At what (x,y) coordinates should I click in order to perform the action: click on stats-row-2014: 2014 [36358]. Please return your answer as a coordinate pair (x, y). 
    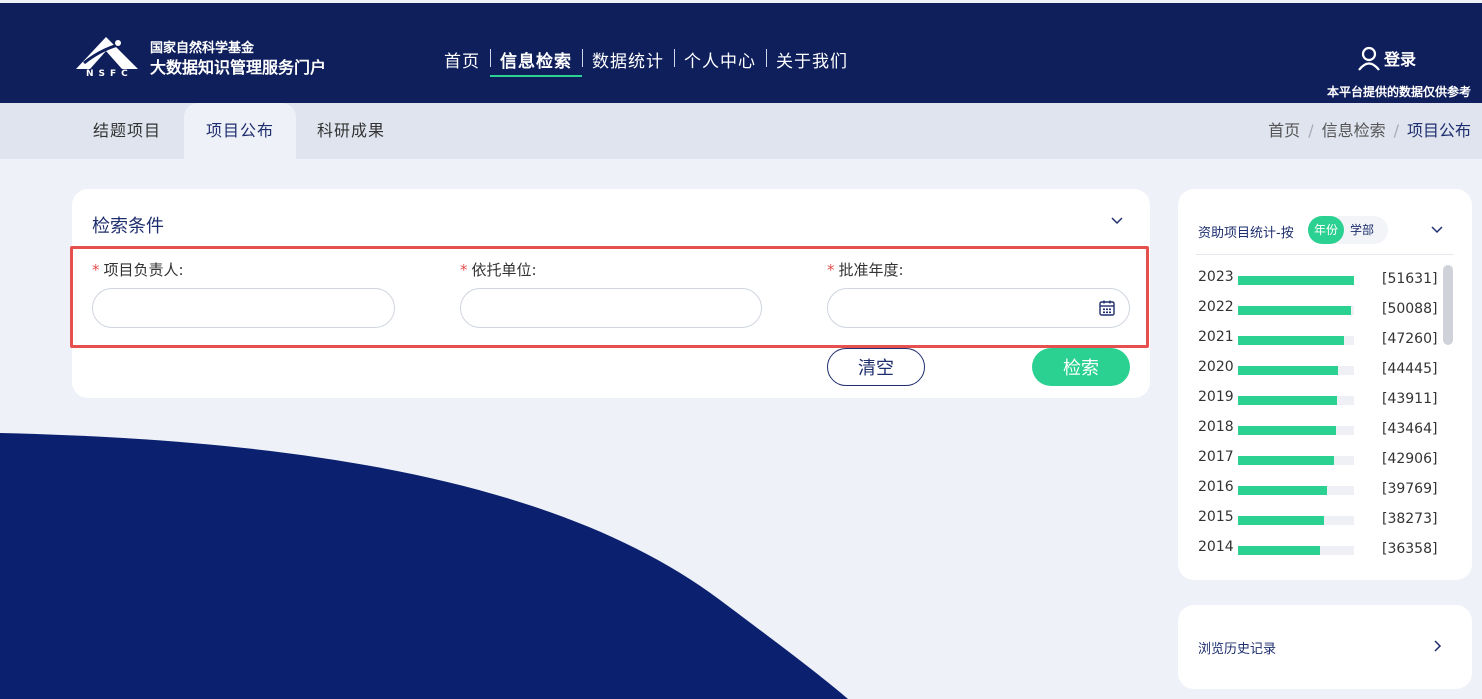
    Looking at the image, I should click on (1318, 548).